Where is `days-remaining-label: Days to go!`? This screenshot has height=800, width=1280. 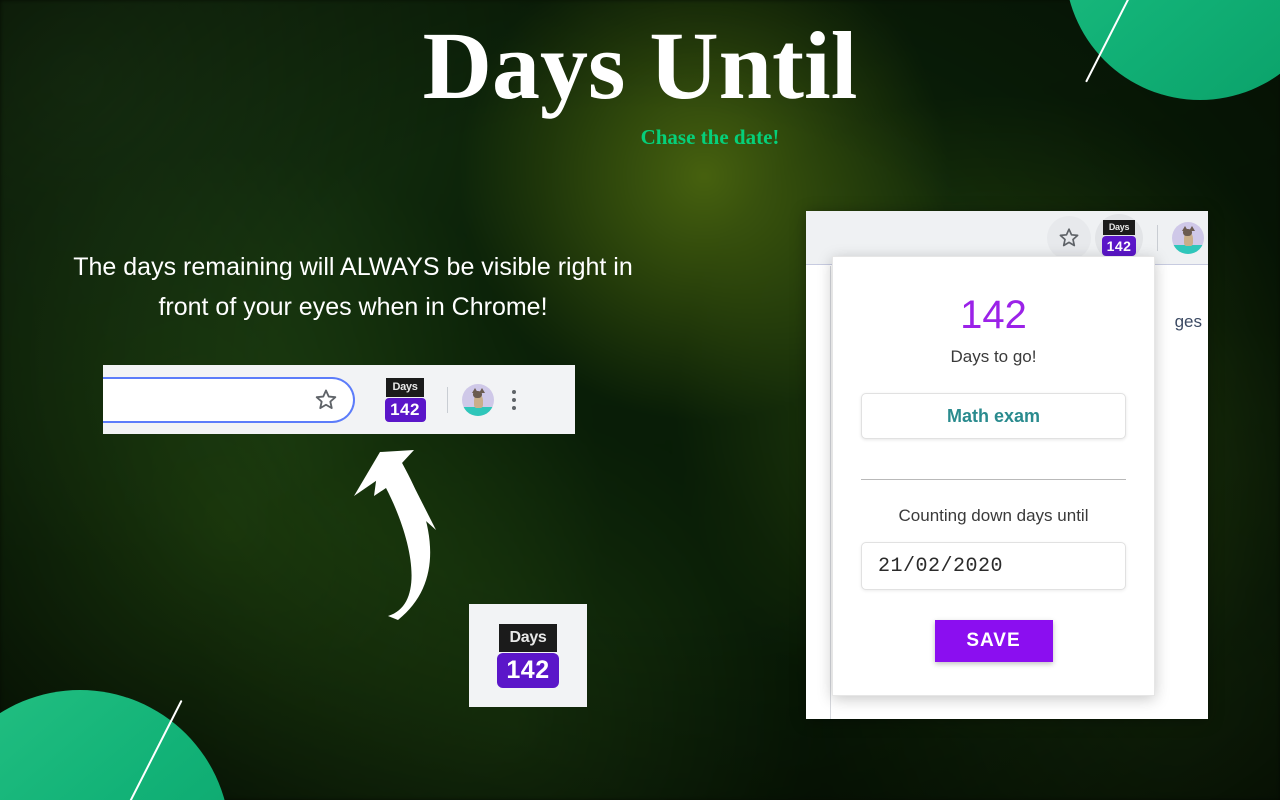
days-remaining-label: Days to go! is located at coordinates (993, 356).